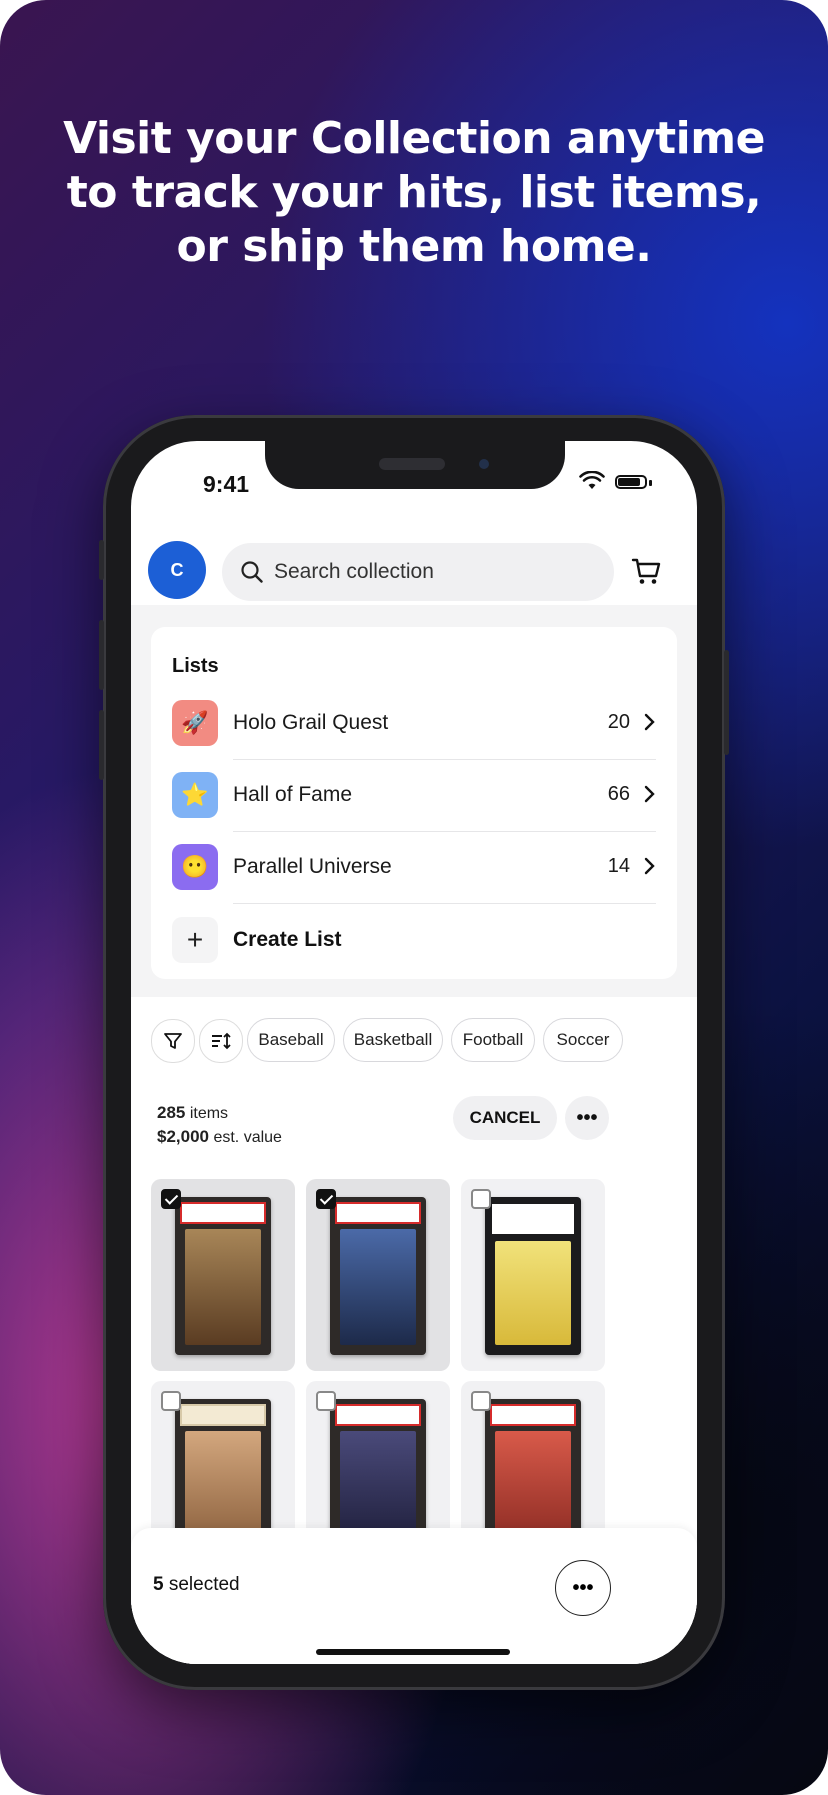 The image size is (828, 1795). Describe the element at coordinates (618, 866) in the screenshot. I see `list-item-count: 14` at that location.